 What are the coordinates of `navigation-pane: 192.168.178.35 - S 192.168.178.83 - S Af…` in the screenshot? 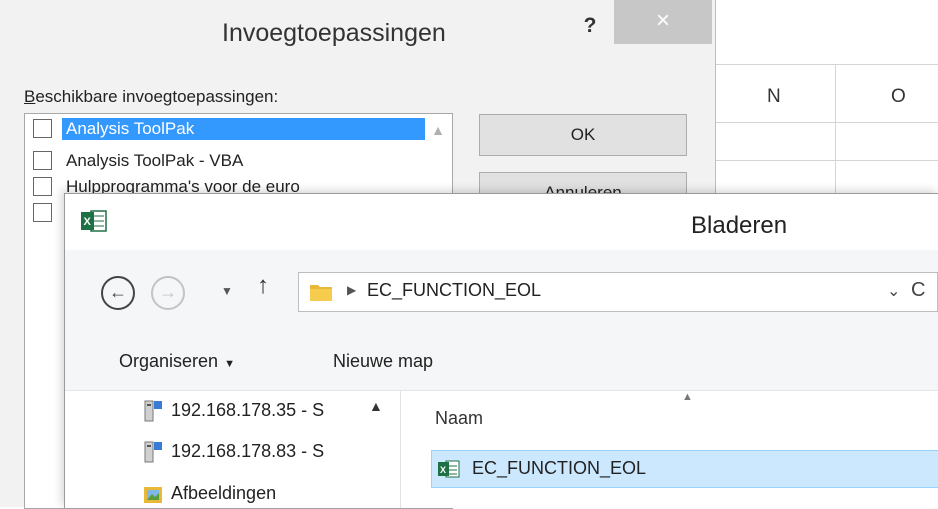 It's located at (232, 449).